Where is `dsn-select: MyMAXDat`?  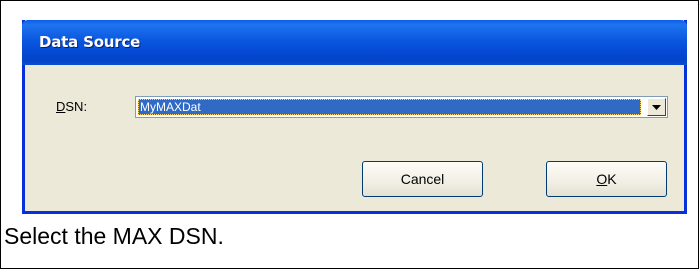
dsn-select: MyMAXDat is located at coordinates (401, 107).